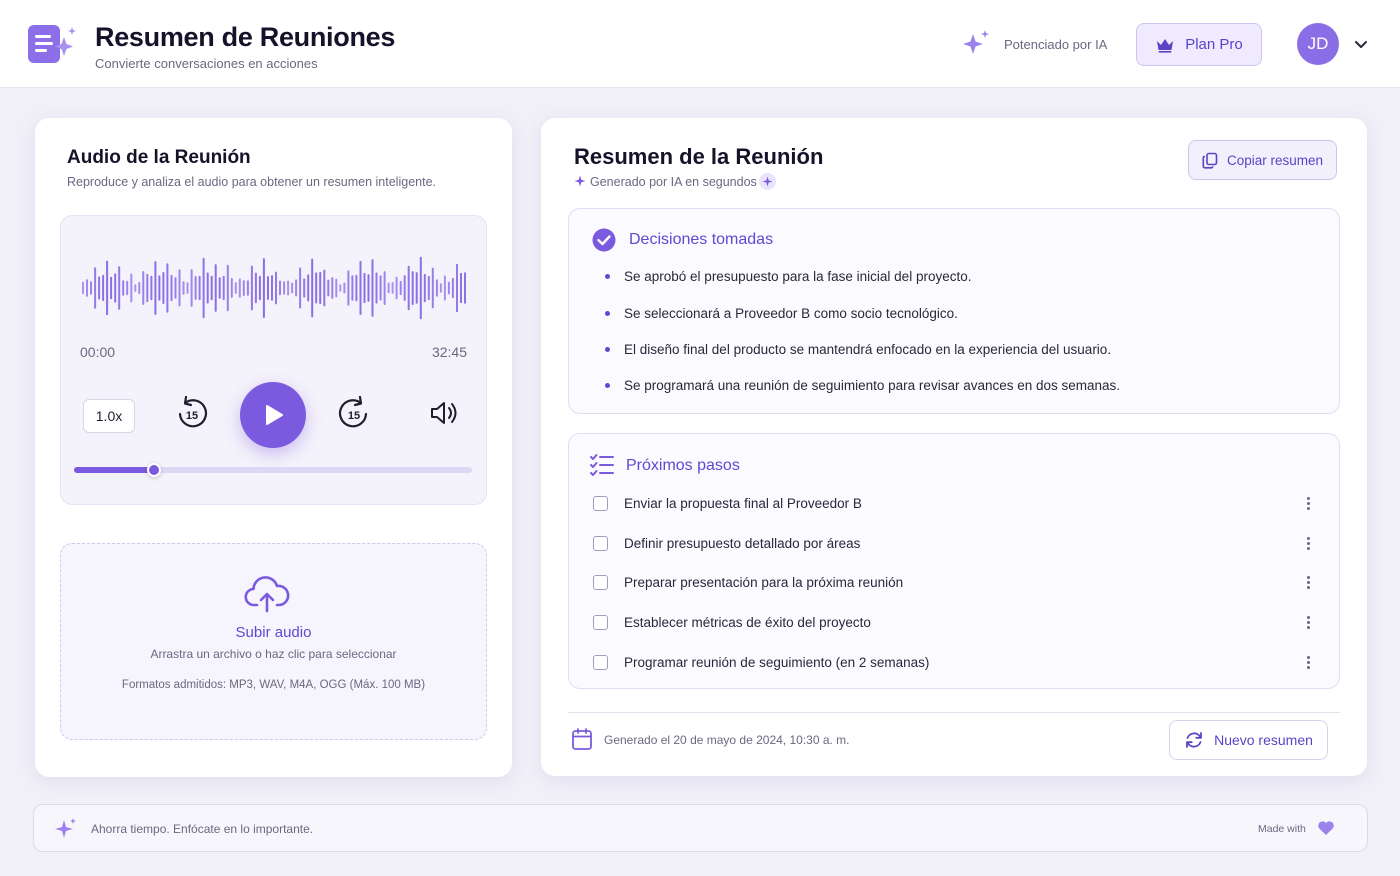  I want to click on summary-generated-by: Generado por IA en segundos, so click(673, 182).